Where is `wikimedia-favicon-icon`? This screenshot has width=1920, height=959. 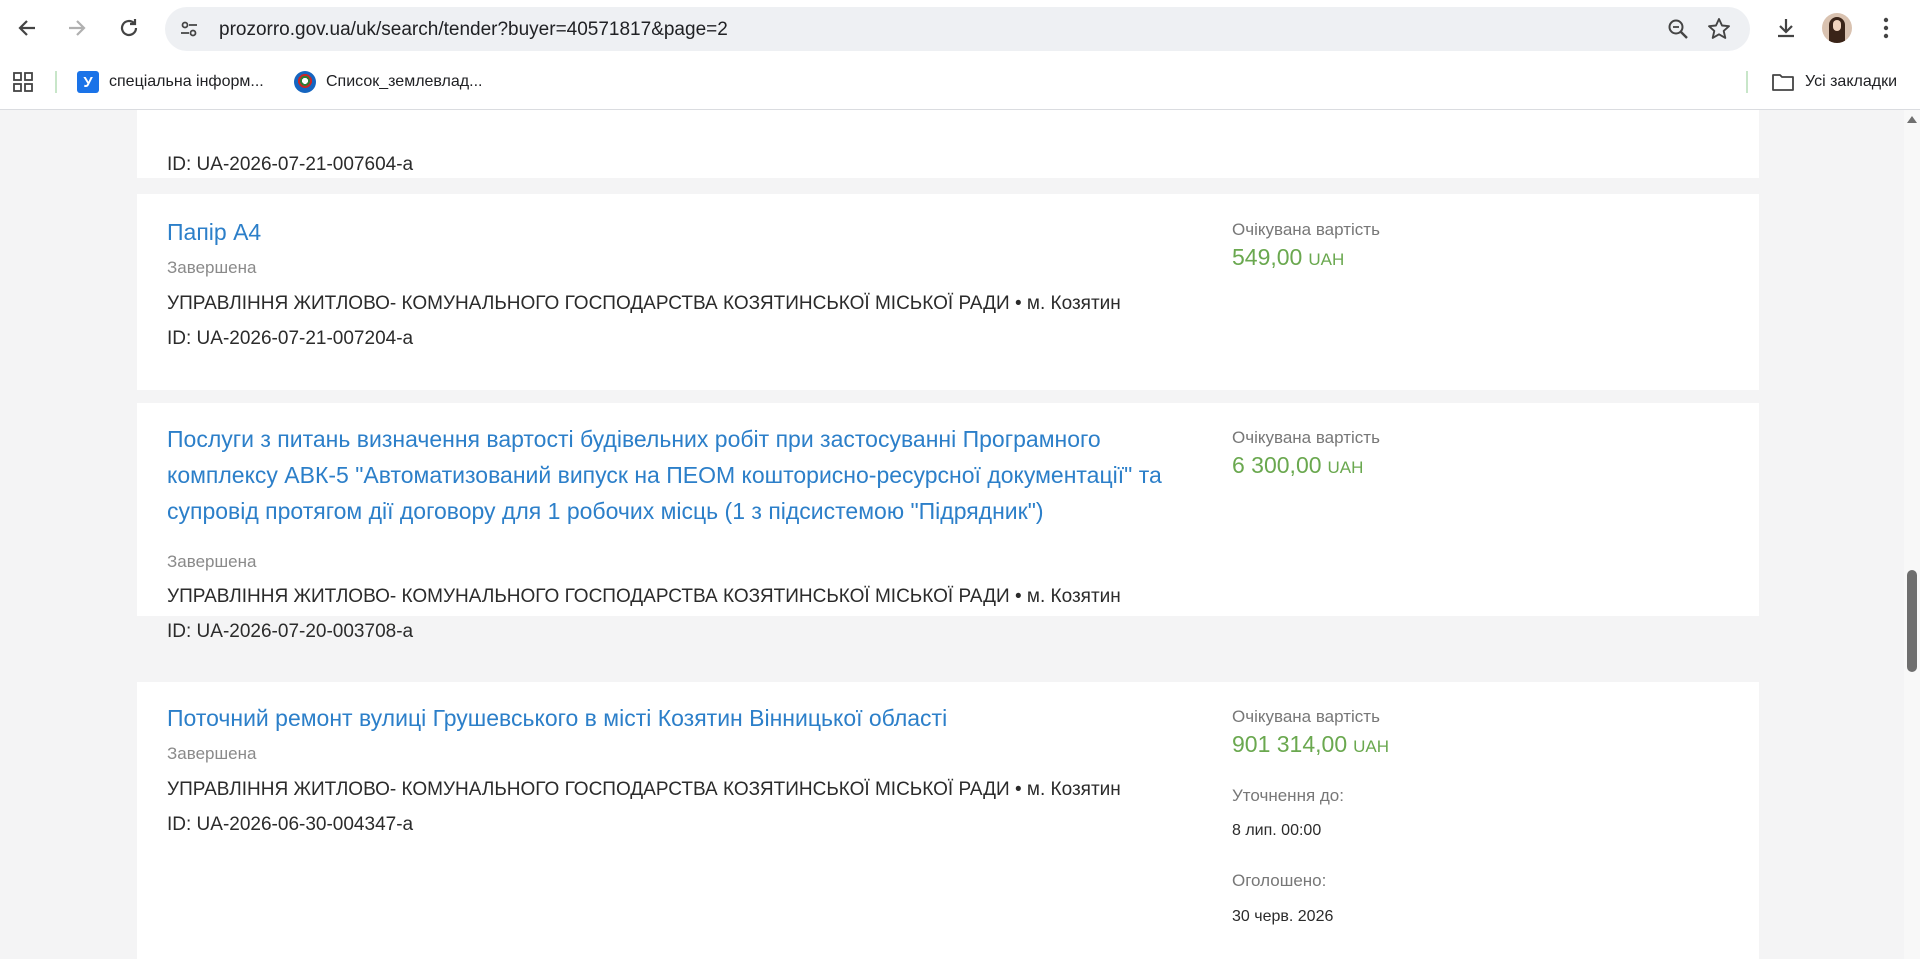
wikimedia-favicon-icon is located at coordinates (305, 82).